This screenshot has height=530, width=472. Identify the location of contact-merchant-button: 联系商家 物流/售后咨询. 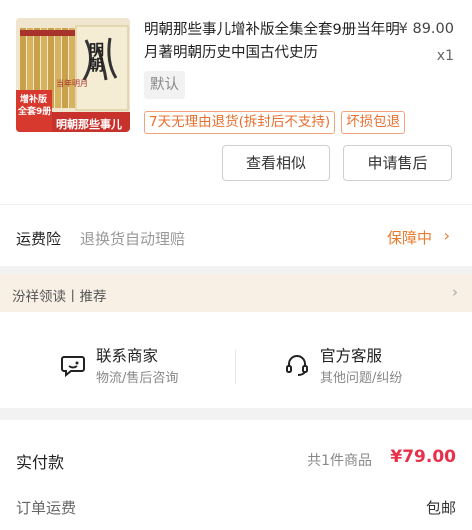
(119, 366).